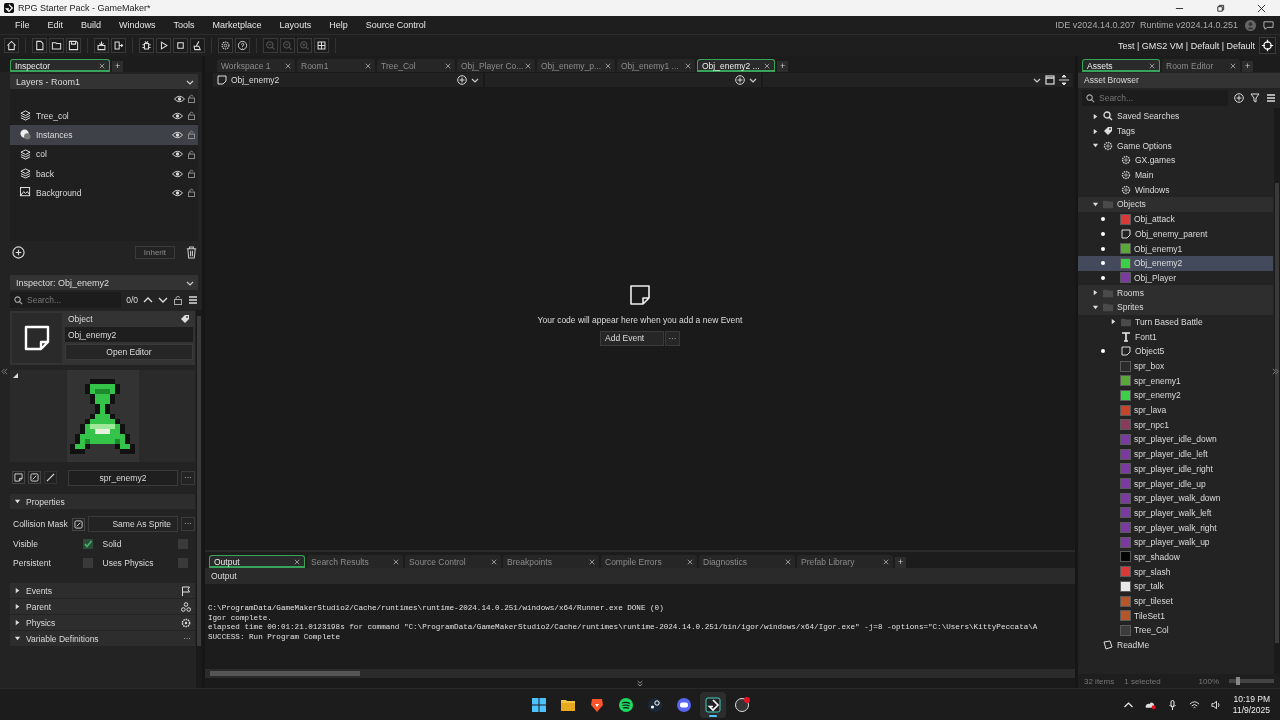  Describe the element at coordinates (4, 371) in the screenshot. I see `expand-left-icon` at that location.